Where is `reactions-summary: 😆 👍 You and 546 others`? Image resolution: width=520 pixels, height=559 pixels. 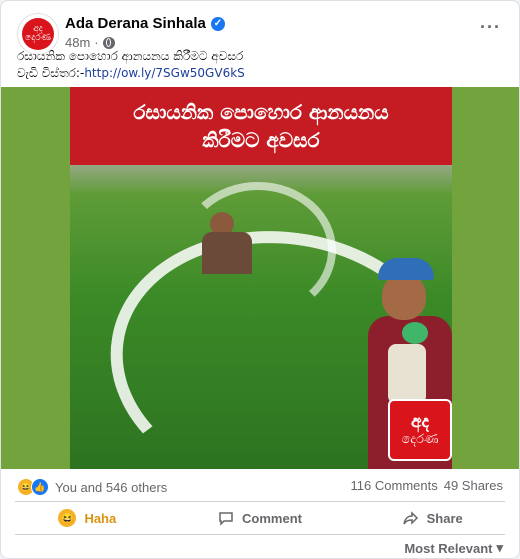
reactions-summary: 😆 👍 You and 546 others is located at coordinates (92, 487).